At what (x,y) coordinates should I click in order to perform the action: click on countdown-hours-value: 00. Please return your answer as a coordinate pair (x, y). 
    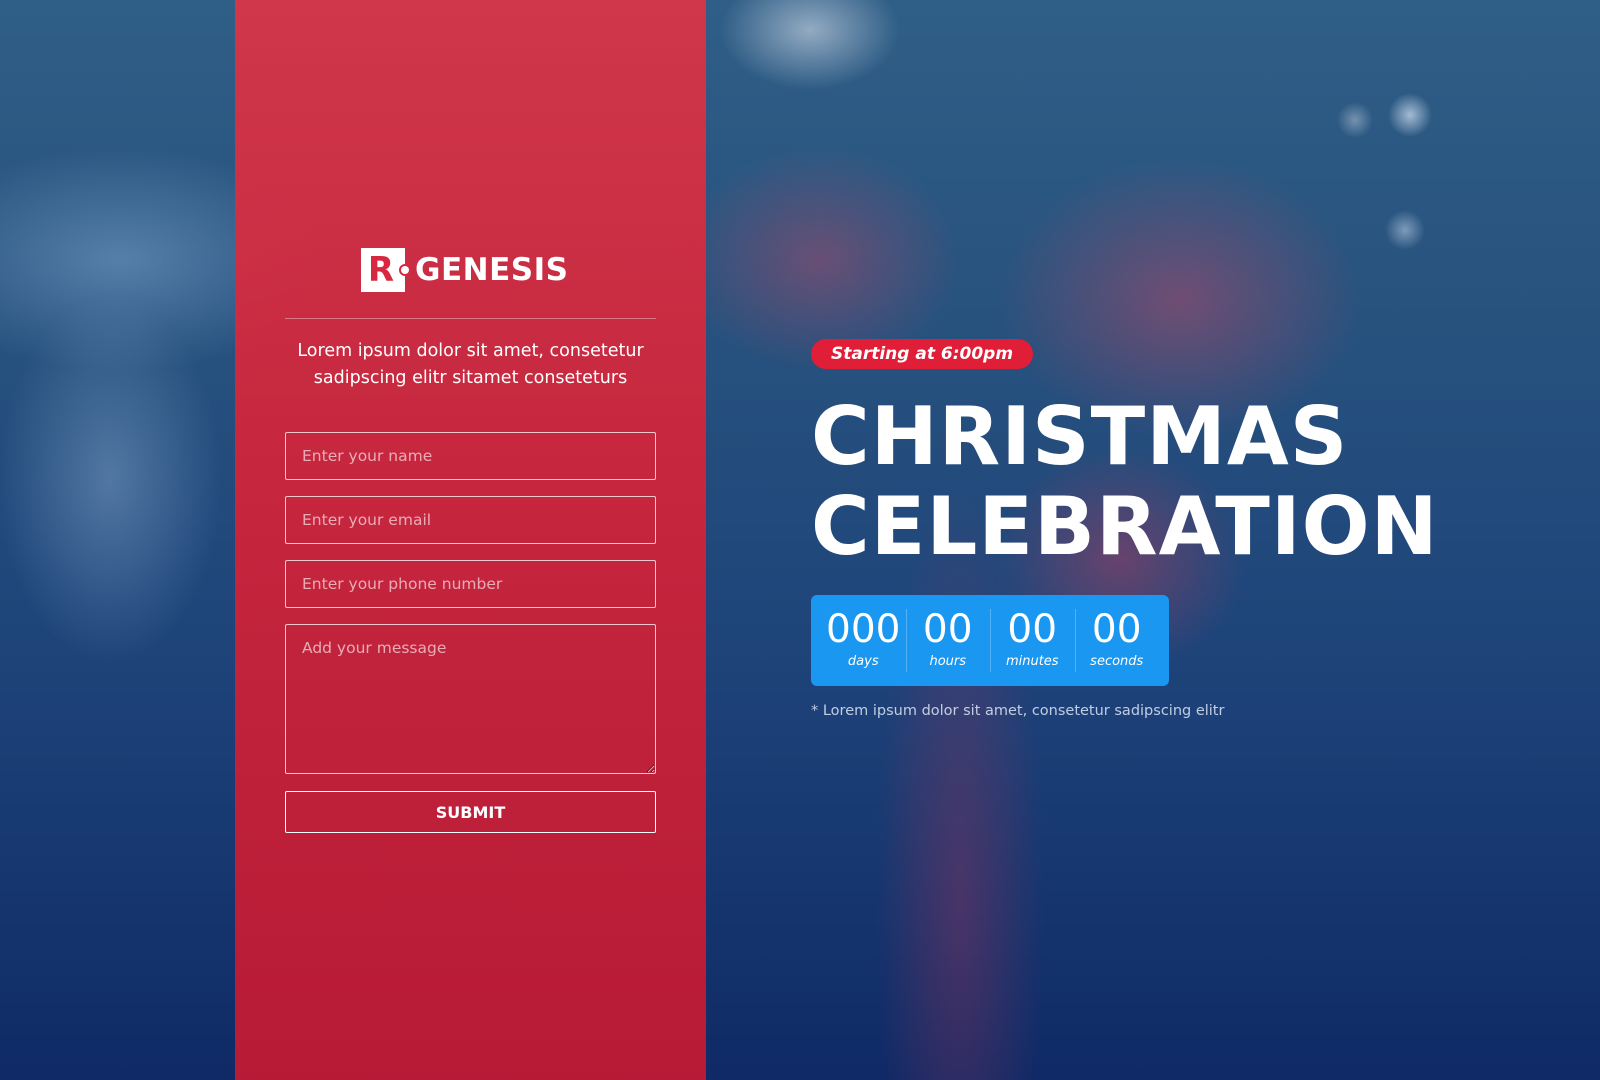
    Looking at the image, I should click on (947, 629).